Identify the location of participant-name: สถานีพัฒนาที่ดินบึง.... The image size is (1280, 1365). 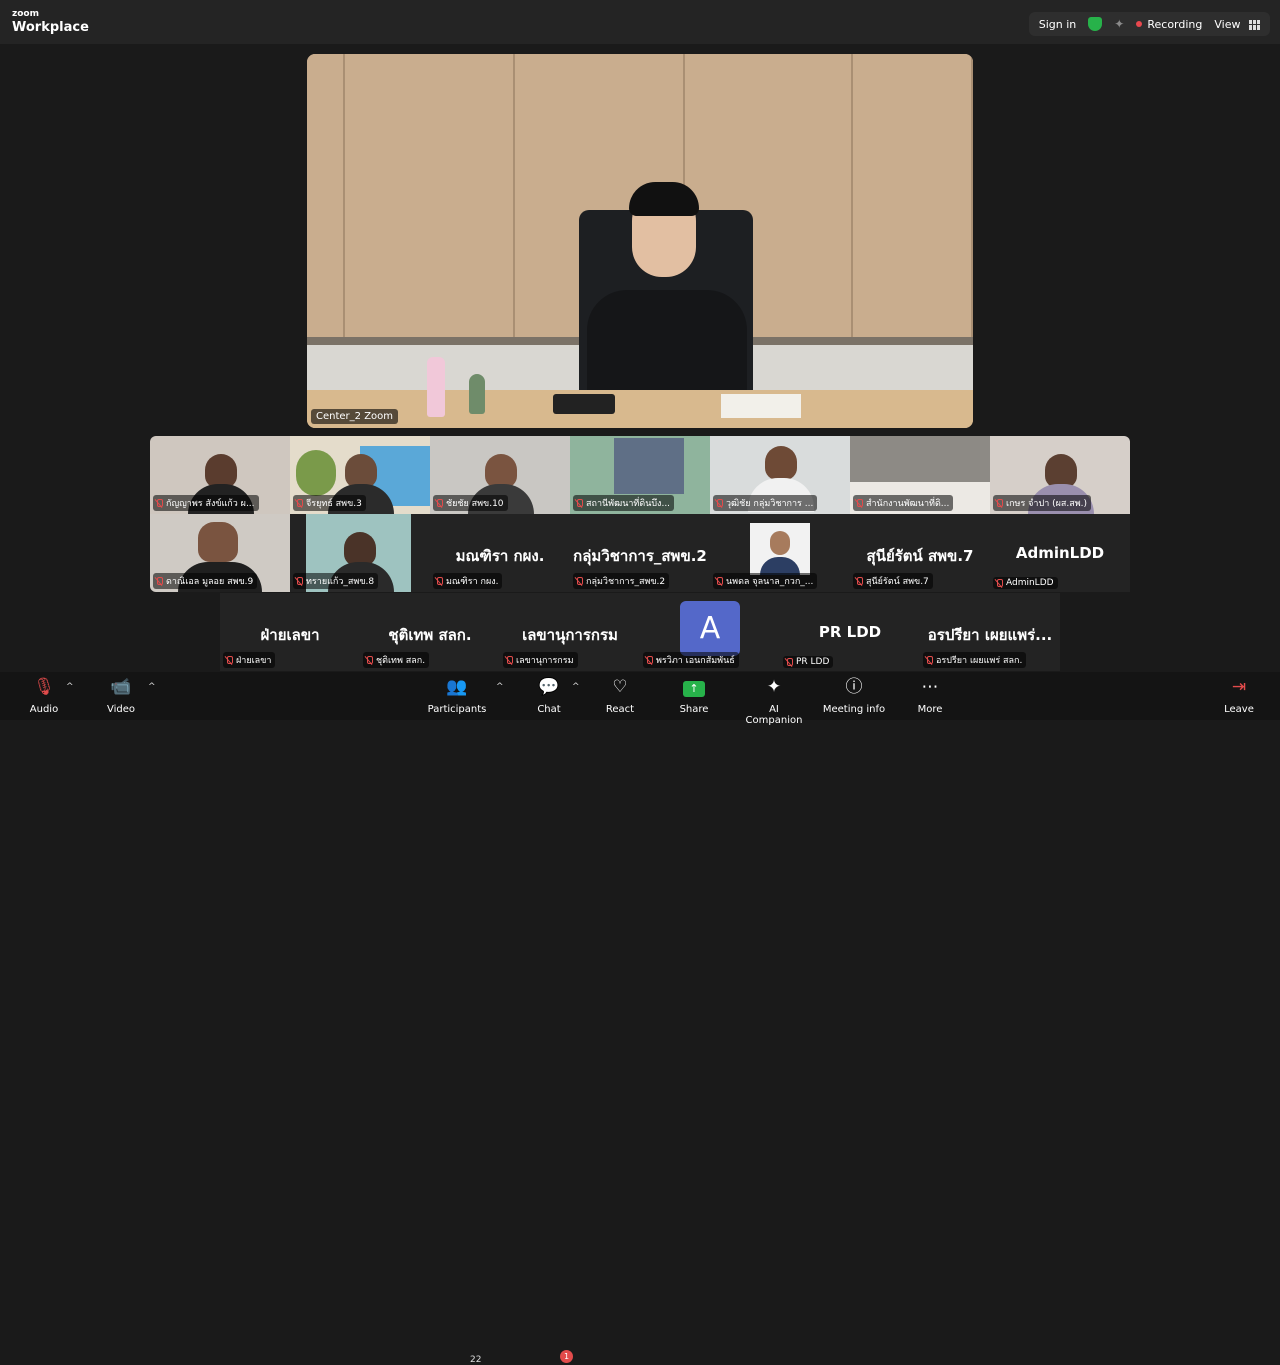
(628, 504).